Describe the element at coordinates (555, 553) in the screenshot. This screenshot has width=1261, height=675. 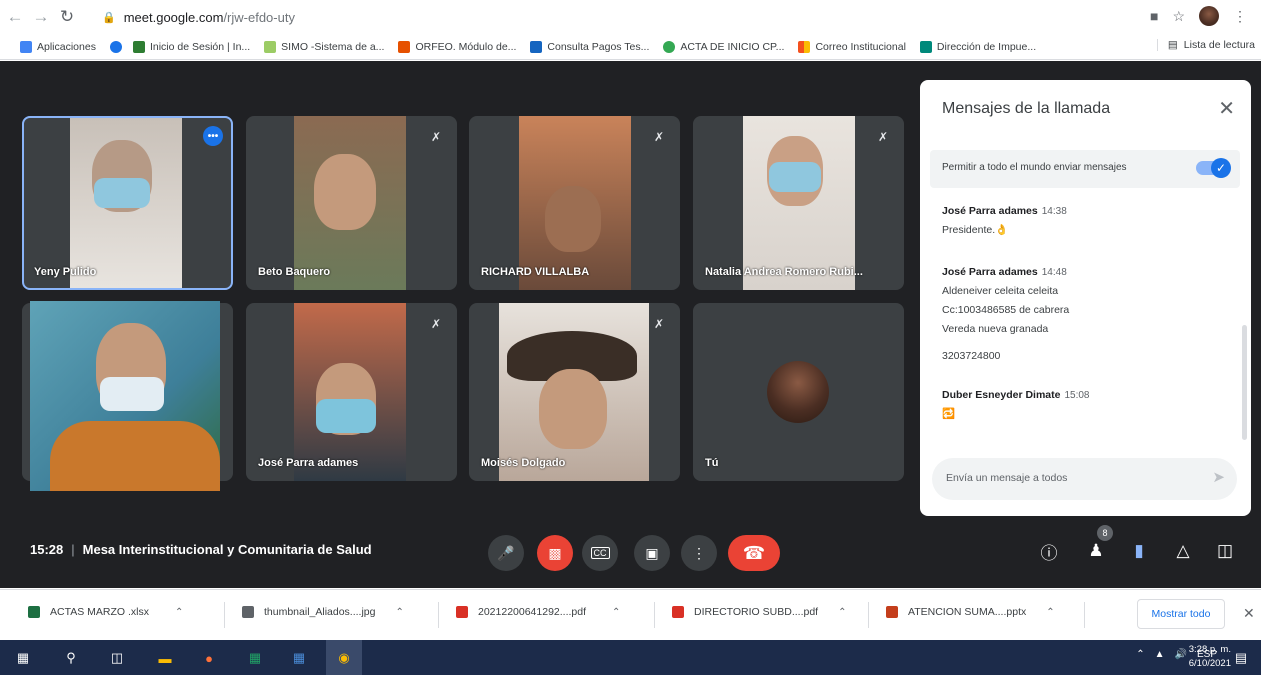
I see `camera-off-button: ▩` at that location.